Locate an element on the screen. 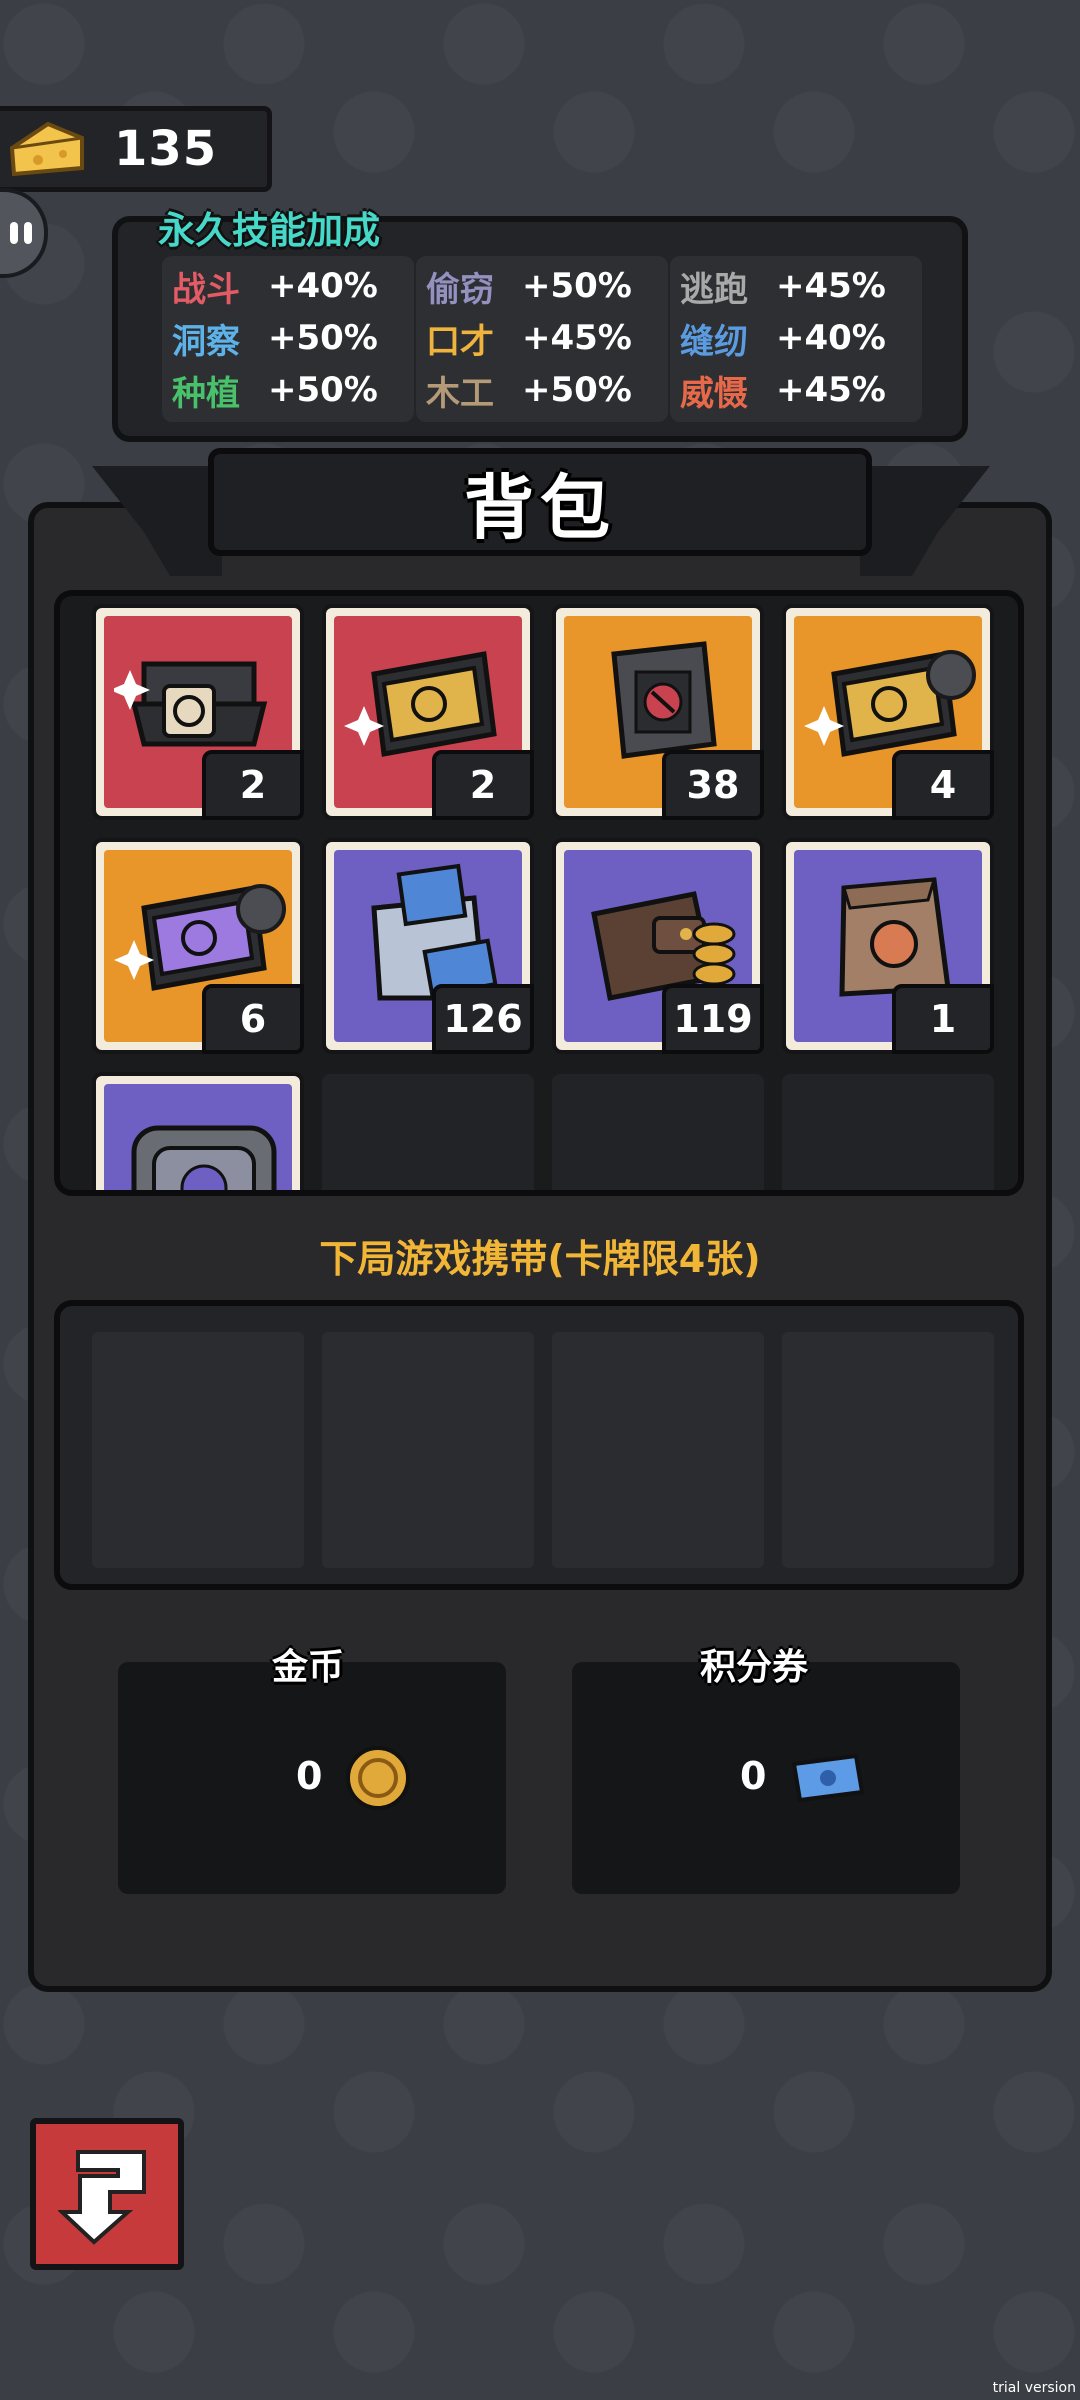 This screenshot has height=2400, width=1080. inventory-item: 1 is located at coordinates (888, 946).